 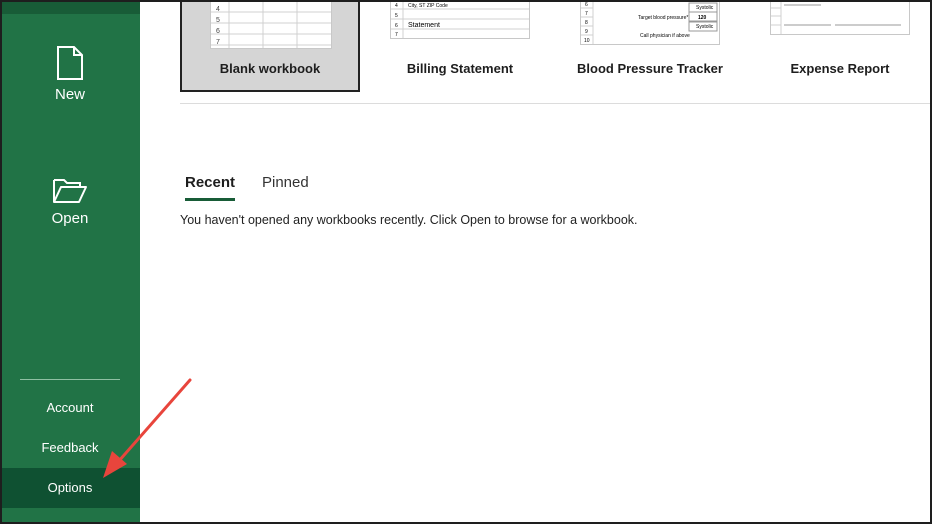 I want to click on nav-account: Account, so click(x=70, y=408).